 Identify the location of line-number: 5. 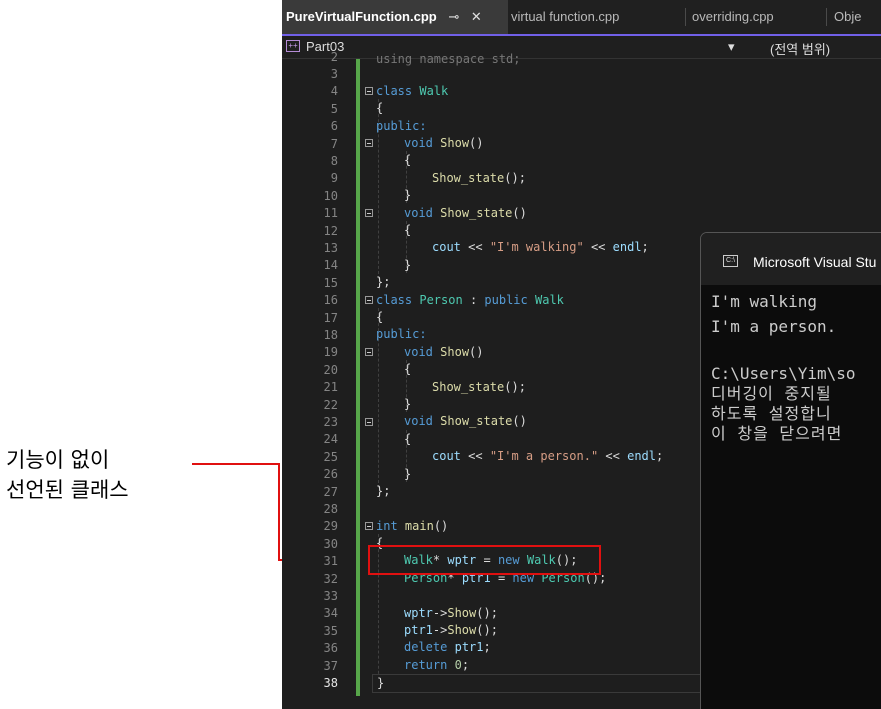
(334, 108).